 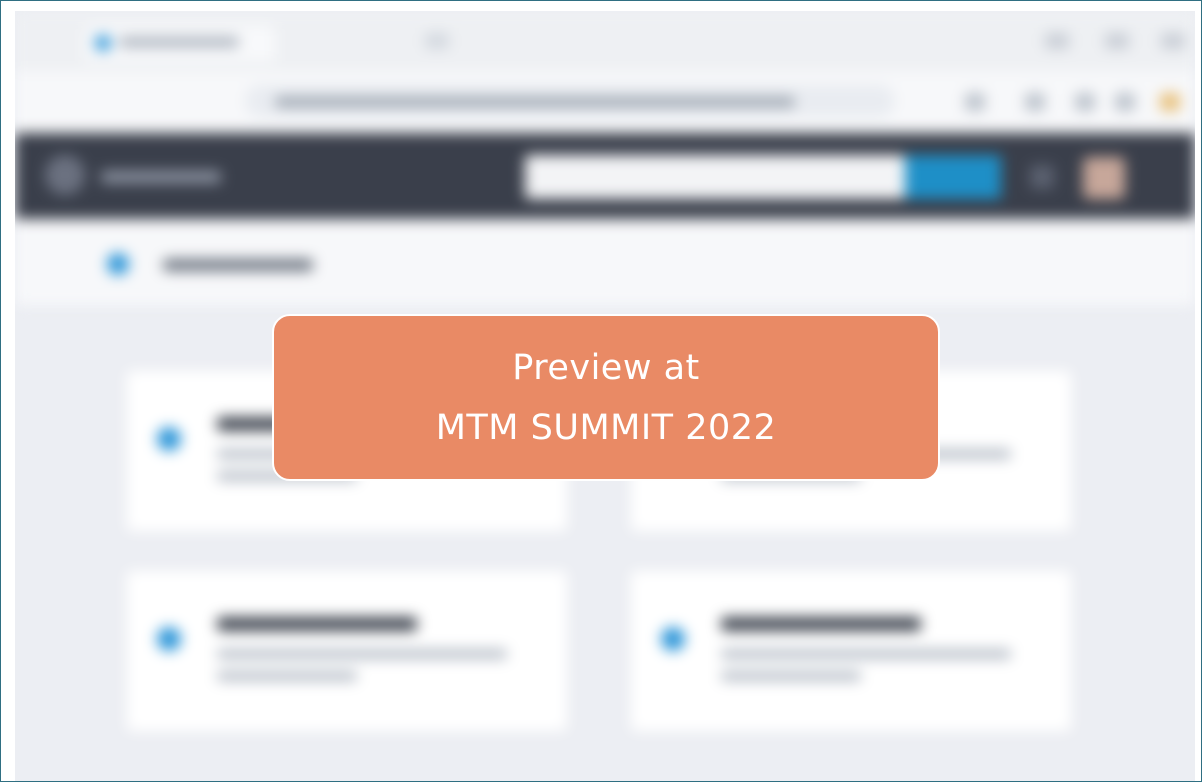 I want to click on page-subheader, so click(x=605, y=262).